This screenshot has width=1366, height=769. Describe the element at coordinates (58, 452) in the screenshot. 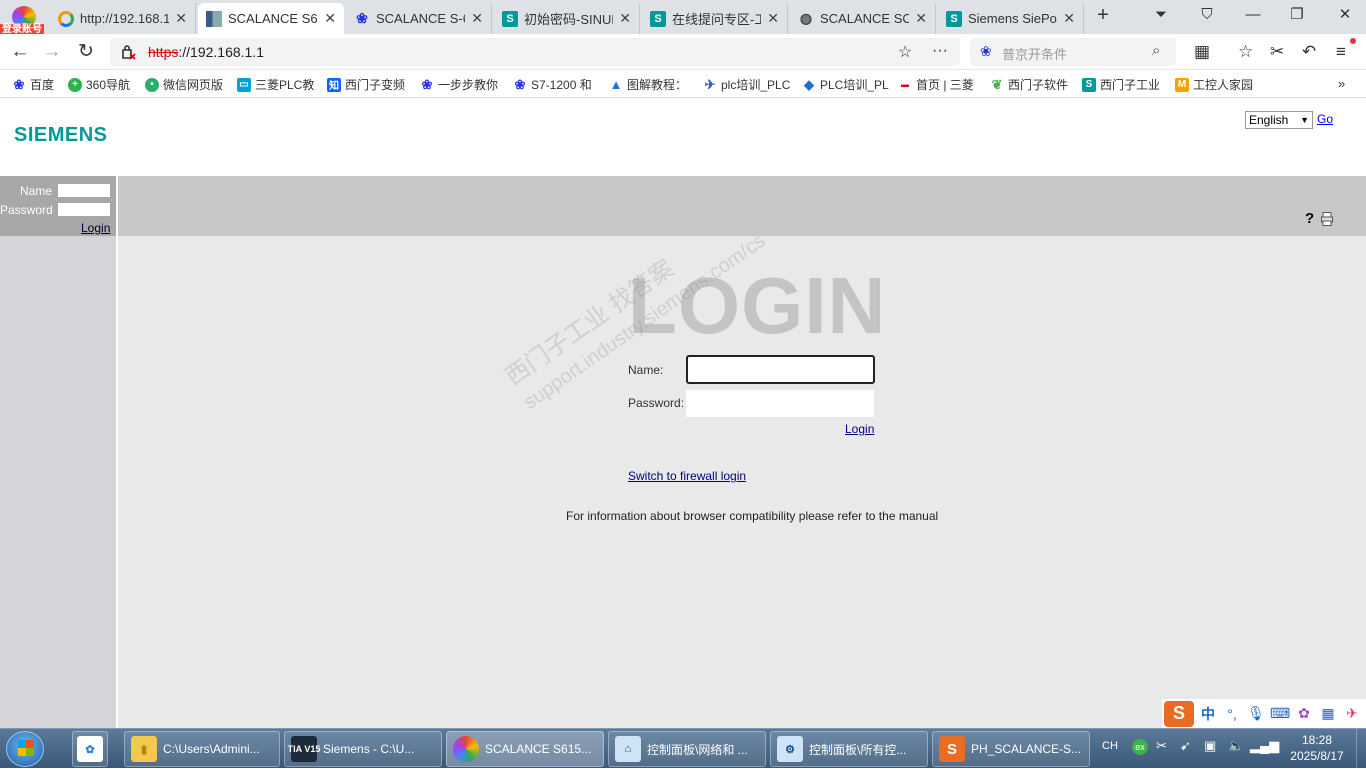

I see `left-sidebar: Name Password Login` at that location.